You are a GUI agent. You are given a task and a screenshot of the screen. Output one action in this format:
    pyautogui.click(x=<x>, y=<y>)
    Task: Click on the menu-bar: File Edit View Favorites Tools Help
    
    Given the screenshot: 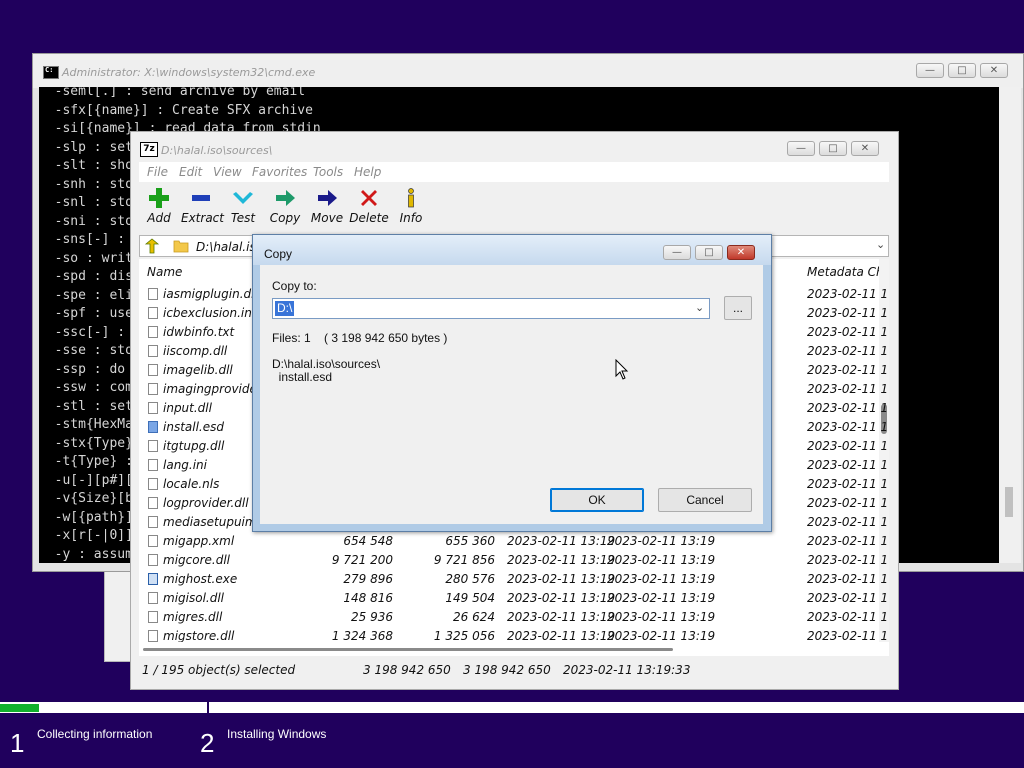 What is the action you would take?
    pyautogui.click(x=514, y=172)
    